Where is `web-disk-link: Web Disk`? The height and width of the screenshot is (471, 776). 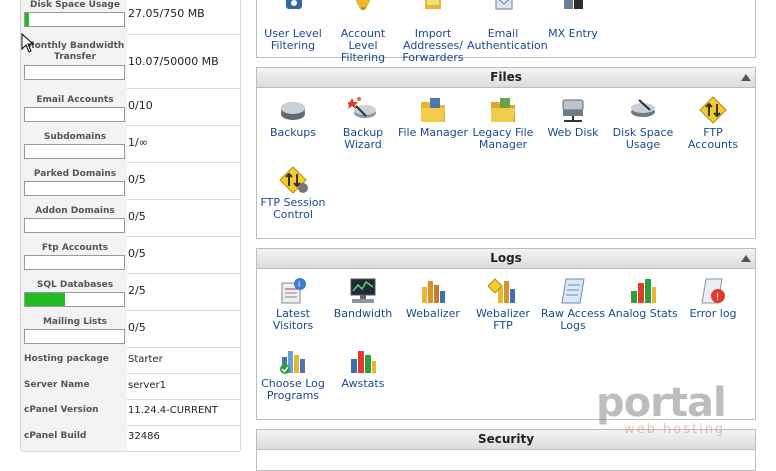
web-disk-link: Web Disk is located at coordinates (573, 117).